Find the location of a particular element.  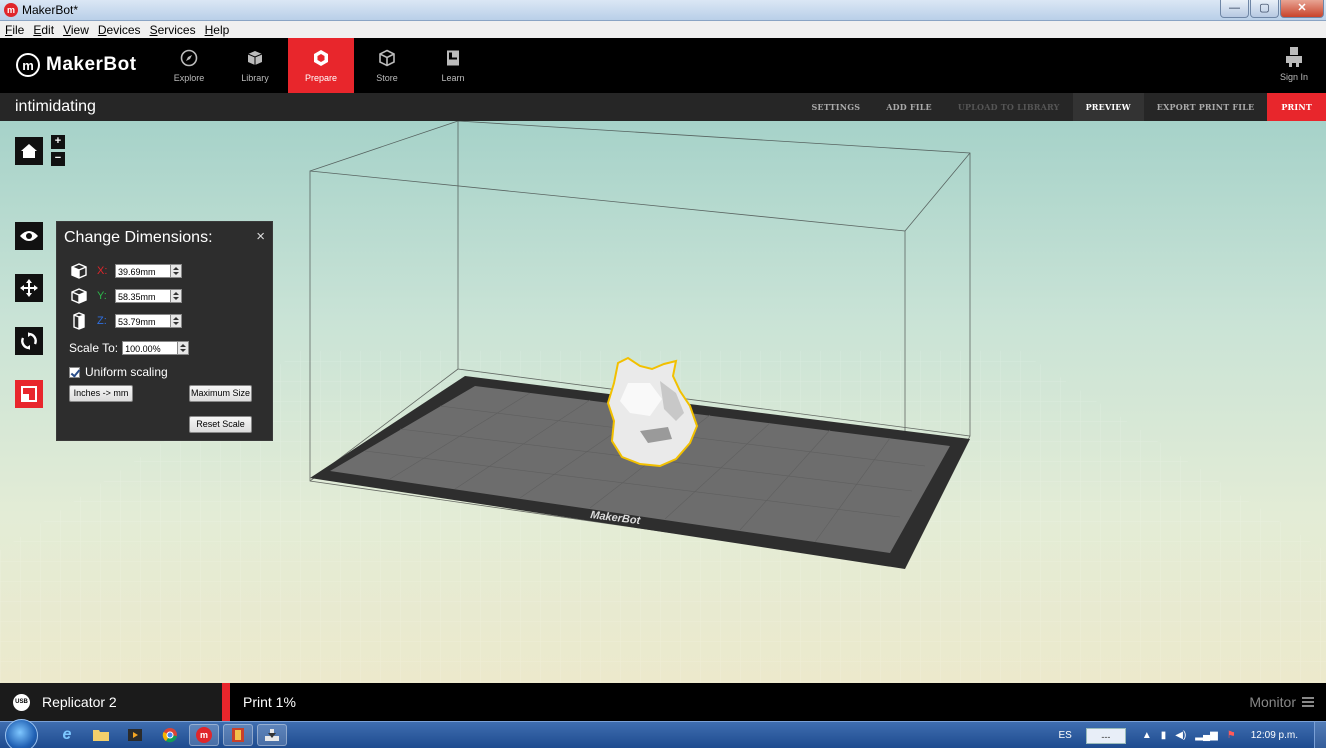

uniform-scaling-option: Uniform scaling is located at coordinates (118, 372).